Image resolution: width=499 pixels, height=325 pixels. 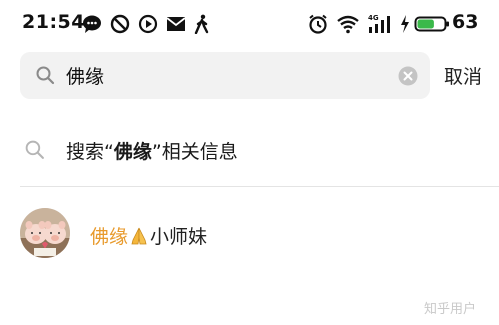 What do you see at coordinates (53, 22) in the screenshot?
I see `status-time: 21:54` at bounding box center [53, 22].